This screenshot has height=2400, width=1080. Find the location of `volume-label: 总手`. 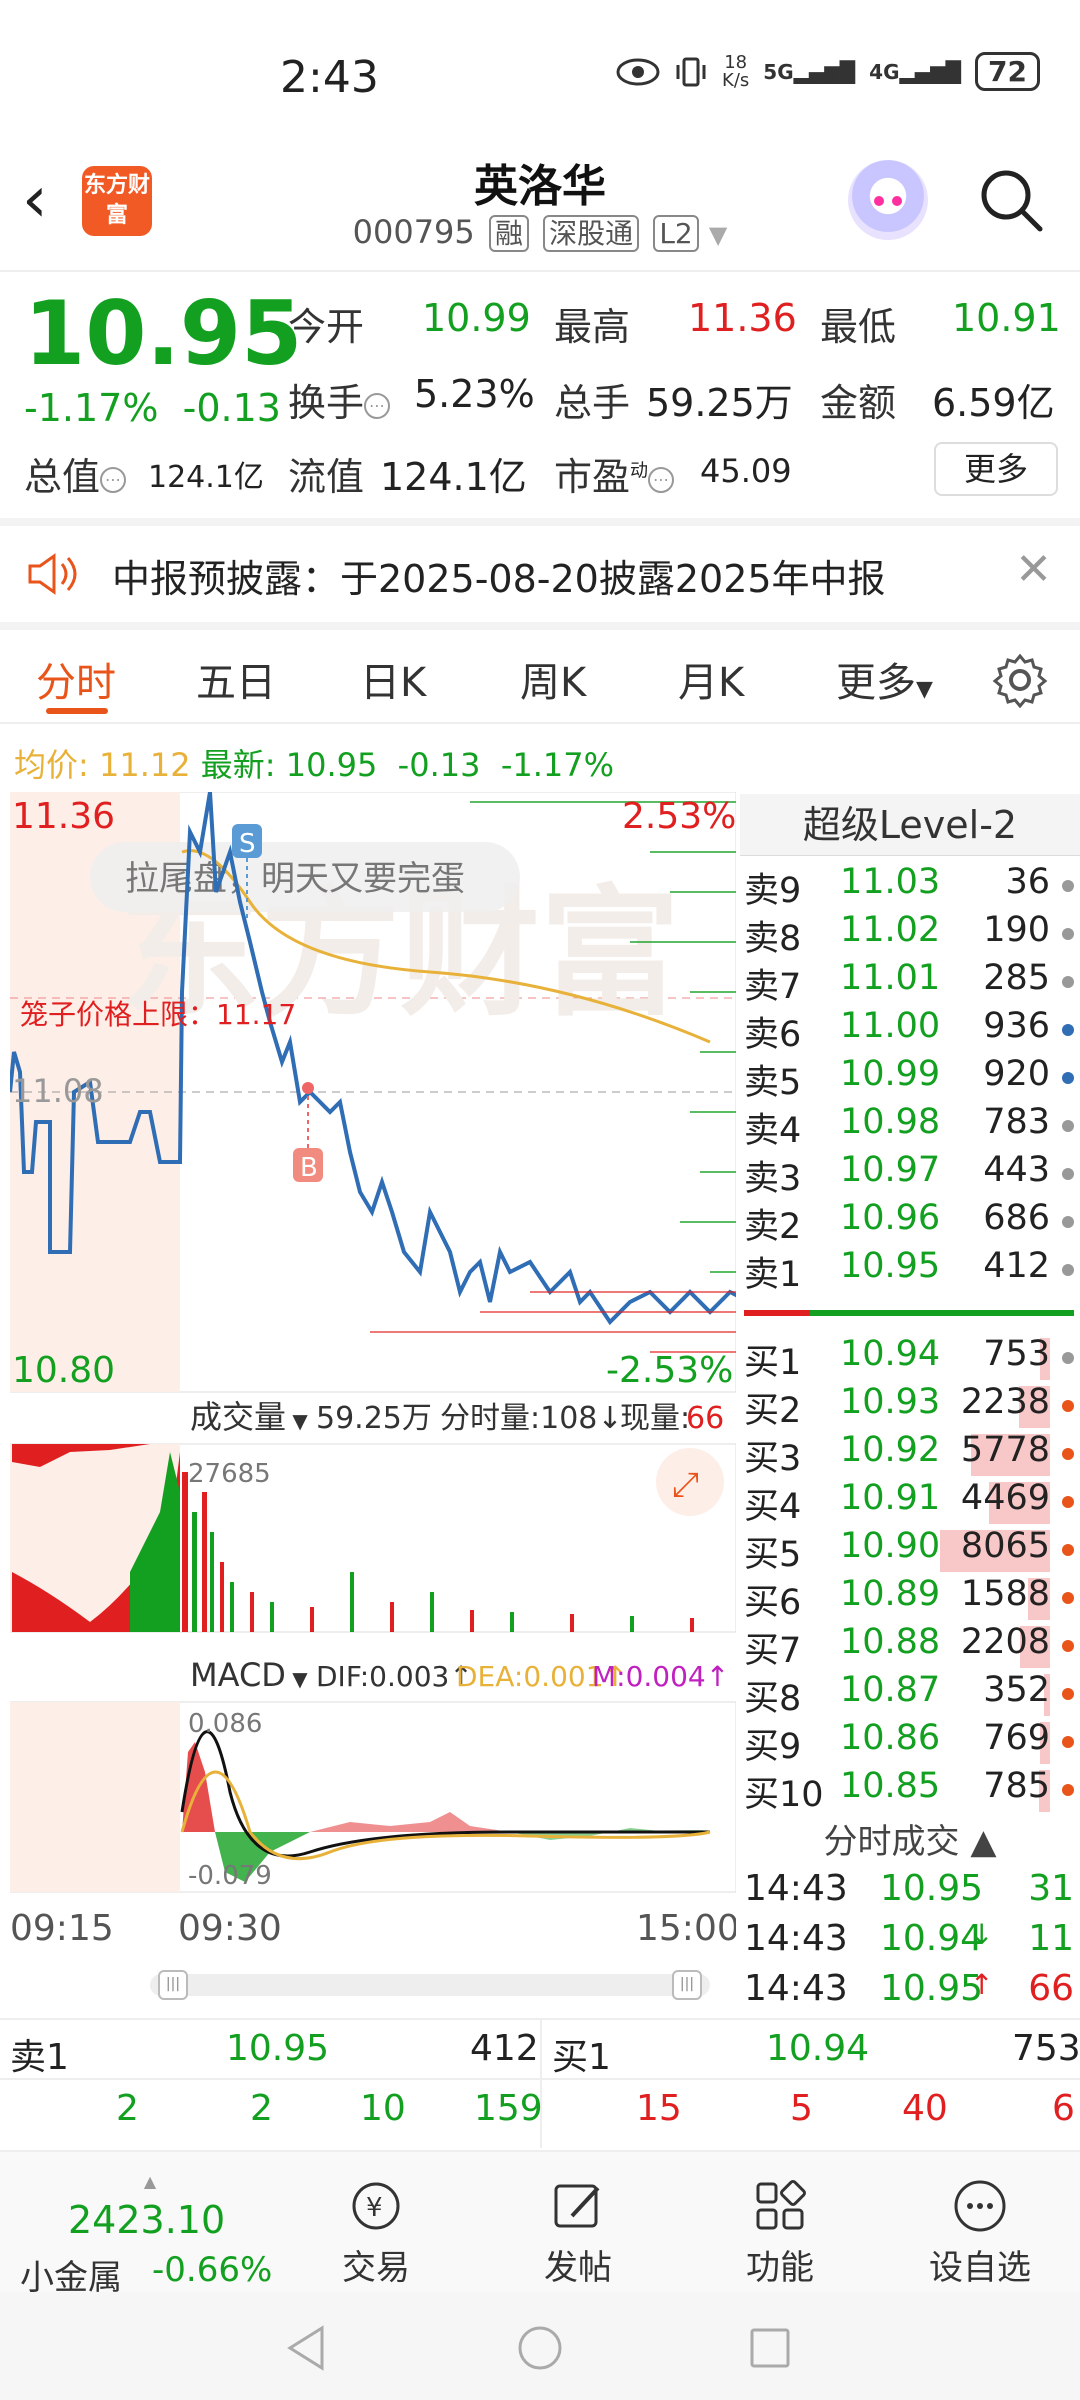

volume-label: 总手 is located at coordinates (592, 403).